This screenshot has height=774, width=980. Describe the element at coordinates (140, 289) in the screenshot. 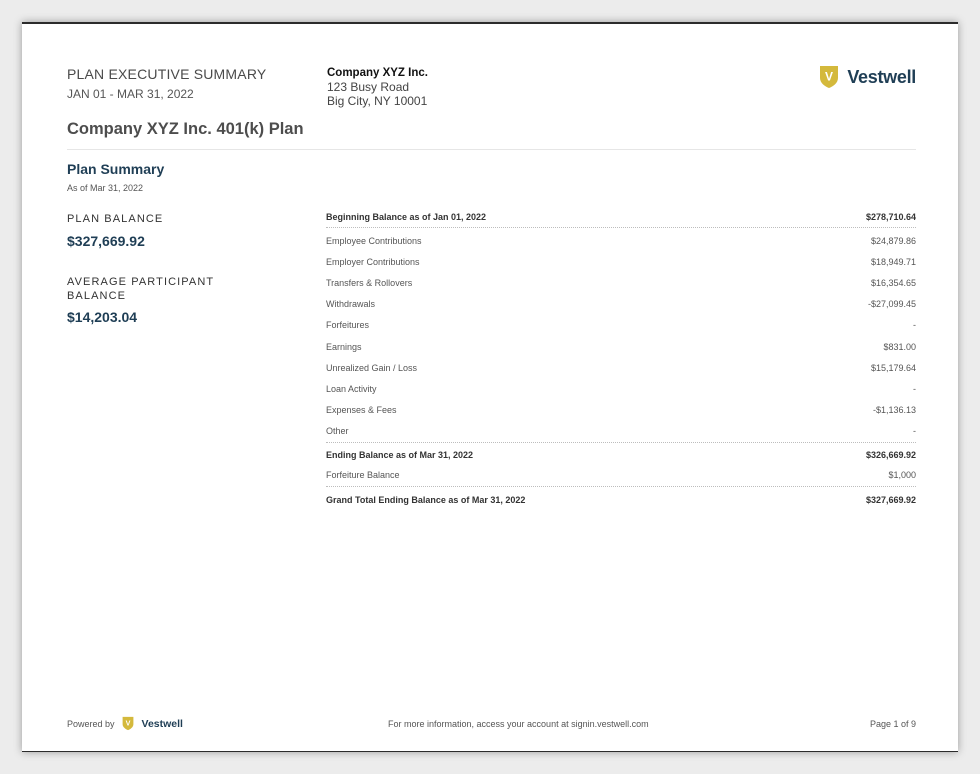

I see `avg-balance-label: AVERAGE PARTICIPANT BALANCE` at that location.